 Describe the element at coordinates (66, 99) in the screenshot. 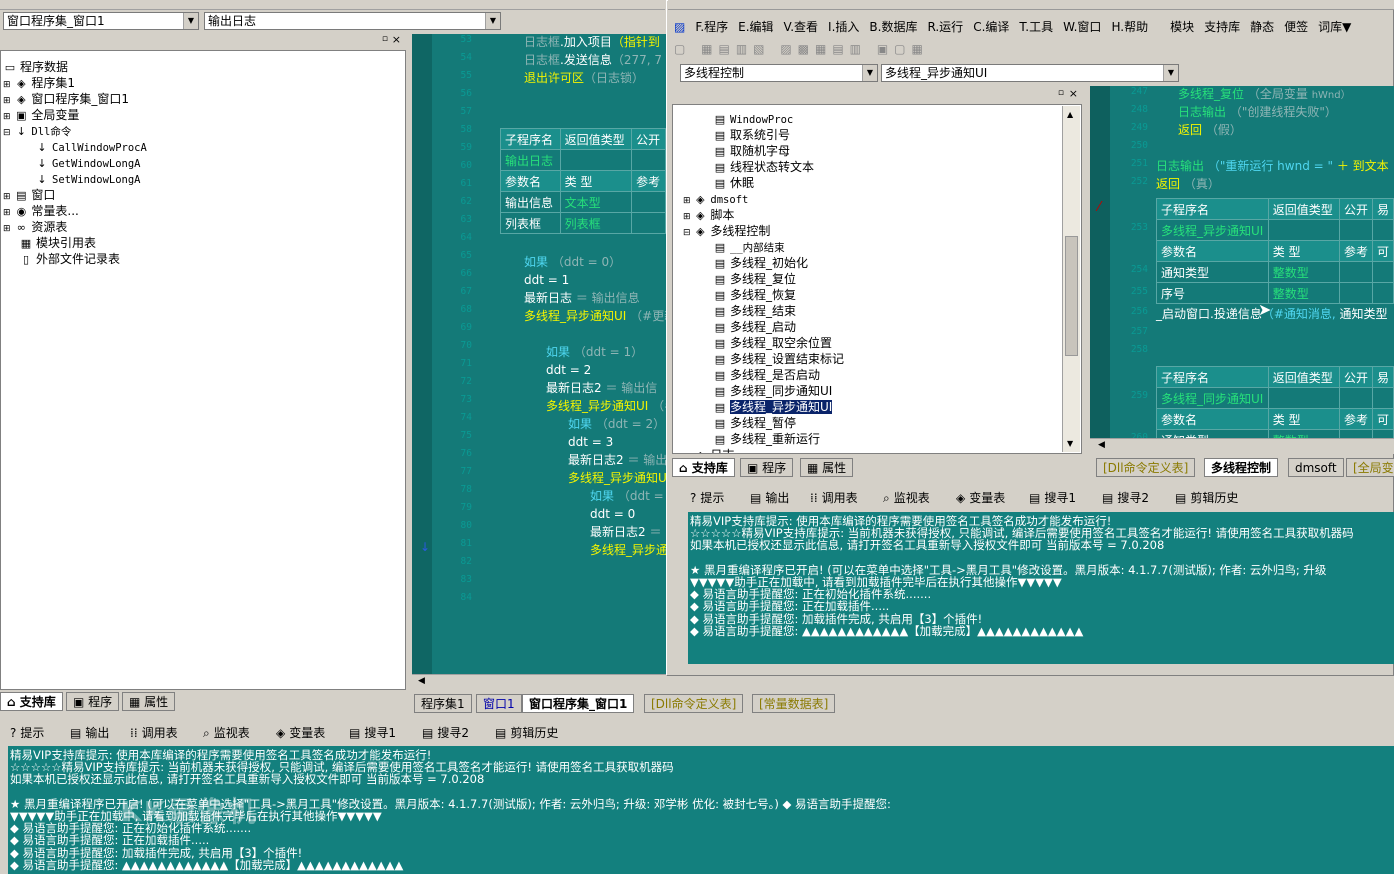

I see `tree-item: ⊞ ◈ 窗口程序集_窗口1` at that location.